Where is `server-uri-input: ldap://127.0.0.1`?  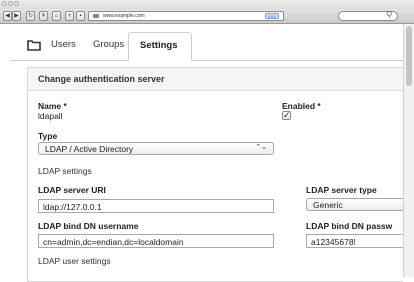
server-uri-input: ldap://127.0.0.1 is located at coordinates (156, 206).